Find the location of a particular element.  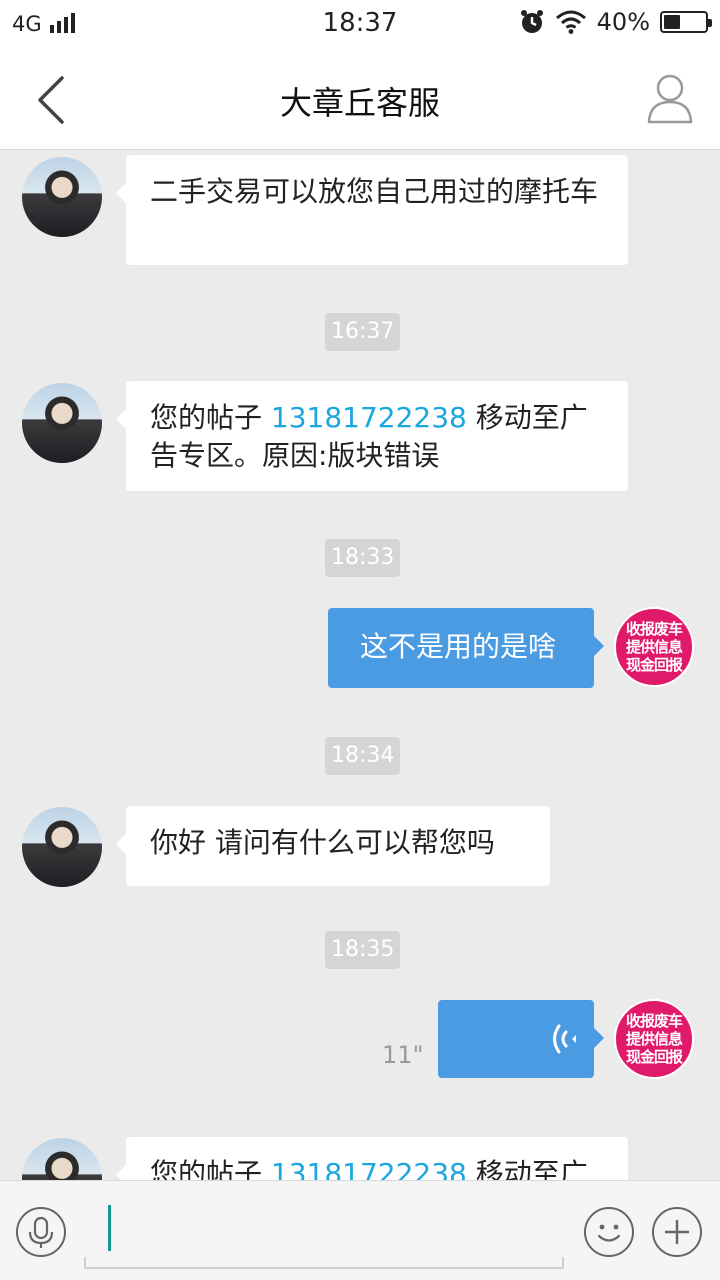

wifi-icon is located at coordinates (570, 22).